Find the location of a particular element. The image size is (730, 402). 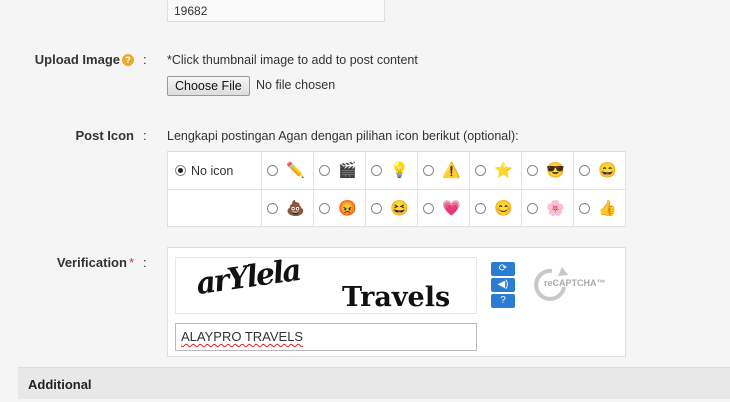

poop-icon: 💩 is located at coordinates (295, 208).